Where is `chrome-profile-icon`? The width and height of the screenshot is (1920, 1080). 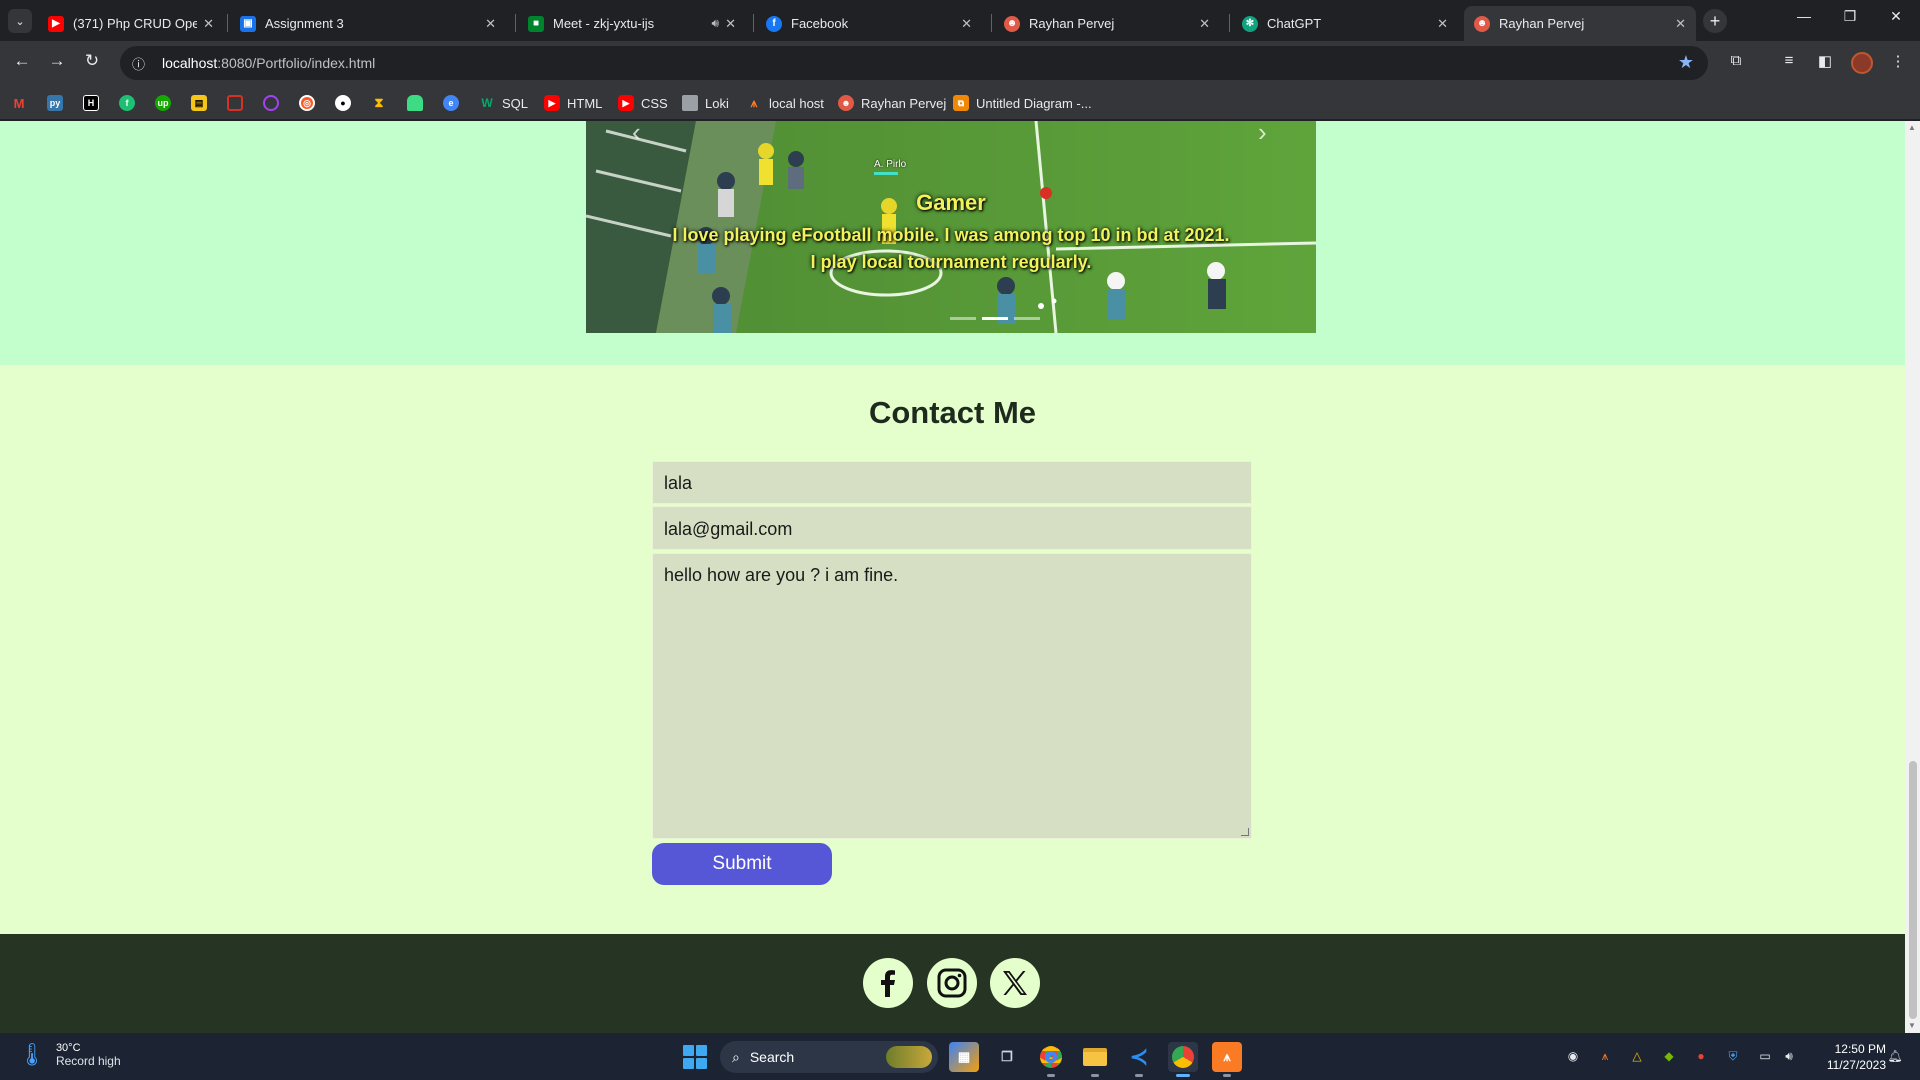
chrome-profile-icon is located at coordinates (1183, 1059).